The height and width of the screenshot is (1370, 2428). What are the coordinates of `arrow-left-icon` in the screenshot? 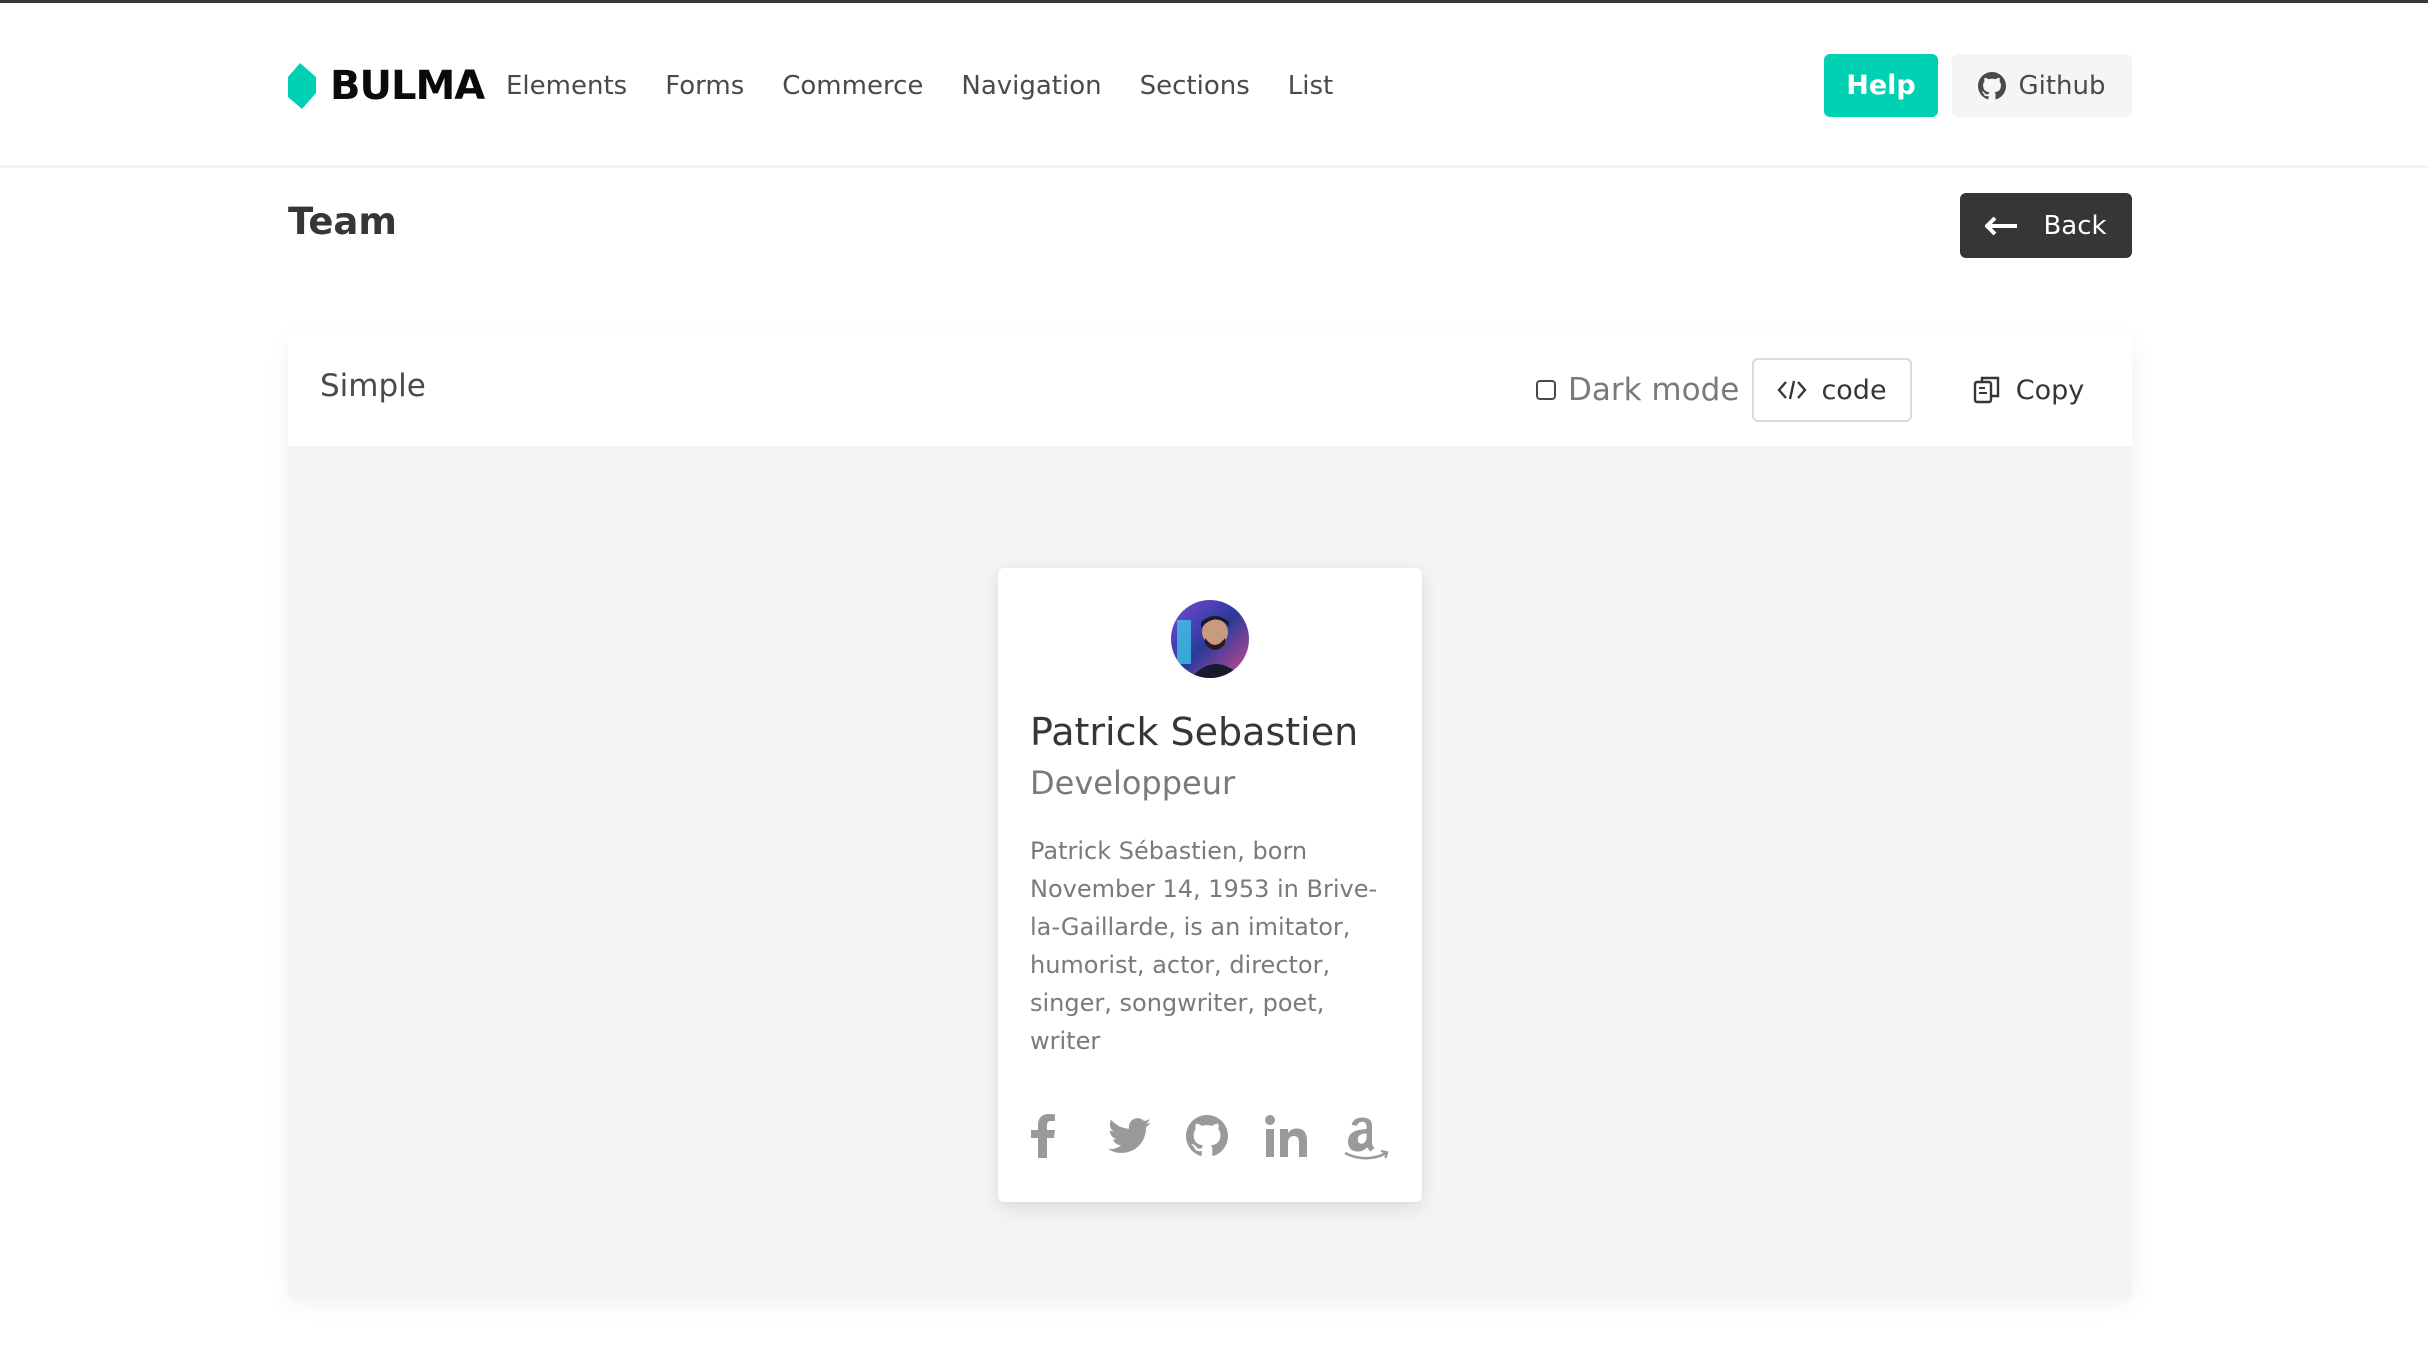 It's located at (2001, 225).